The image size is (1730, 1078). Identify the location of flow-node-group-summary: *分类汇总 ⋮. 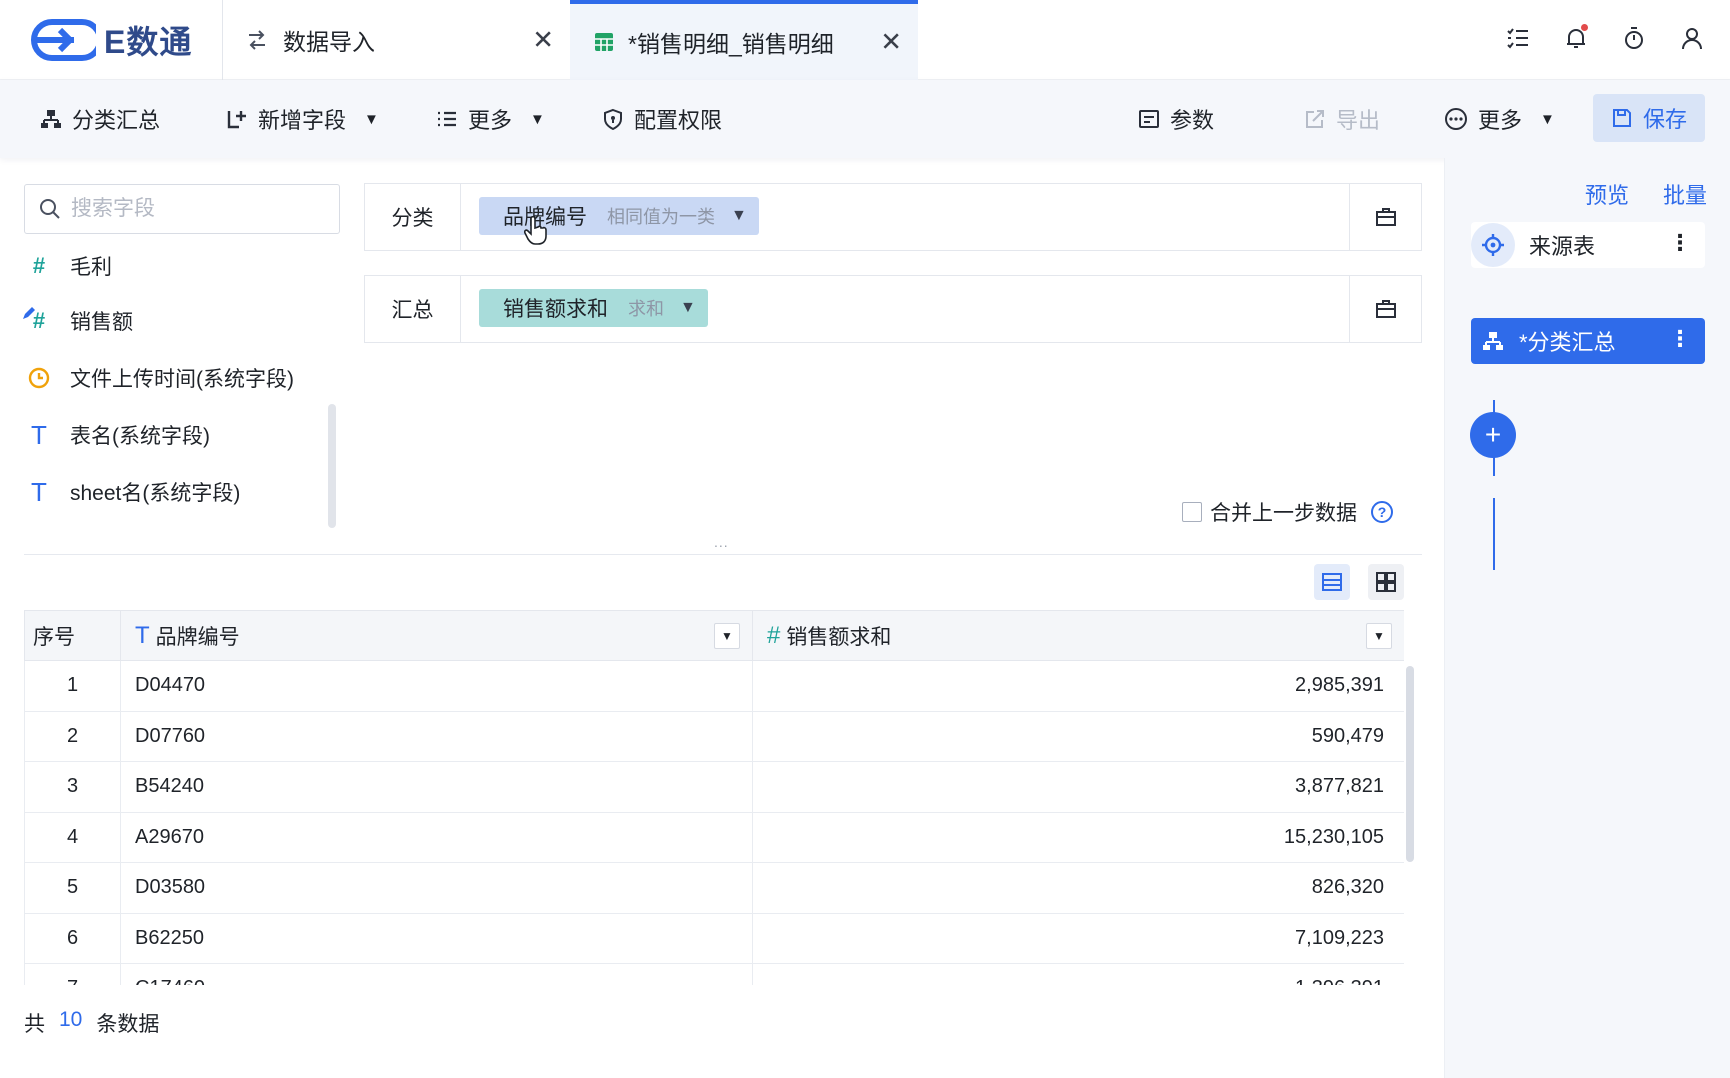
(1588, 341).